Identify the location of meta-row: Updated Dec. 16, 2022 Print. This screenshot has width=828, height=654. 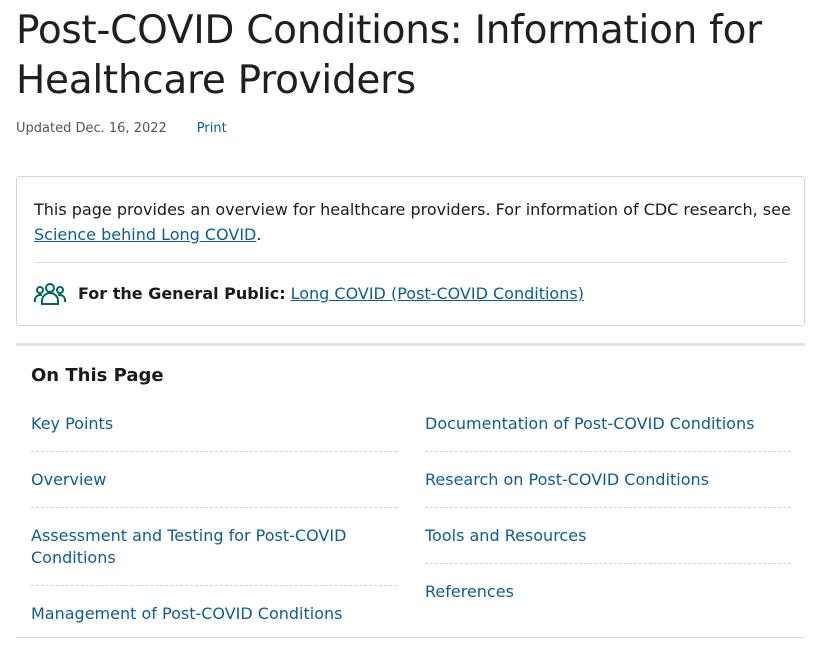
(121, 129).